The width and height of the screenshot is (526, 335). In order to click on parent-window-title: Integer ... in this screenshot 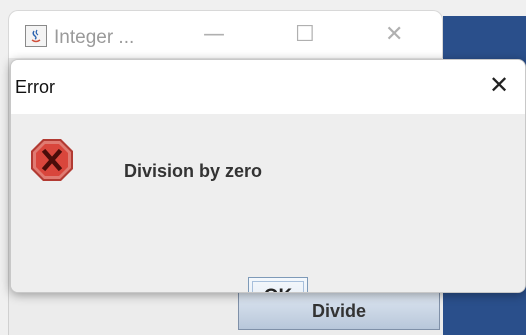, I will do `click(94, 37)`.